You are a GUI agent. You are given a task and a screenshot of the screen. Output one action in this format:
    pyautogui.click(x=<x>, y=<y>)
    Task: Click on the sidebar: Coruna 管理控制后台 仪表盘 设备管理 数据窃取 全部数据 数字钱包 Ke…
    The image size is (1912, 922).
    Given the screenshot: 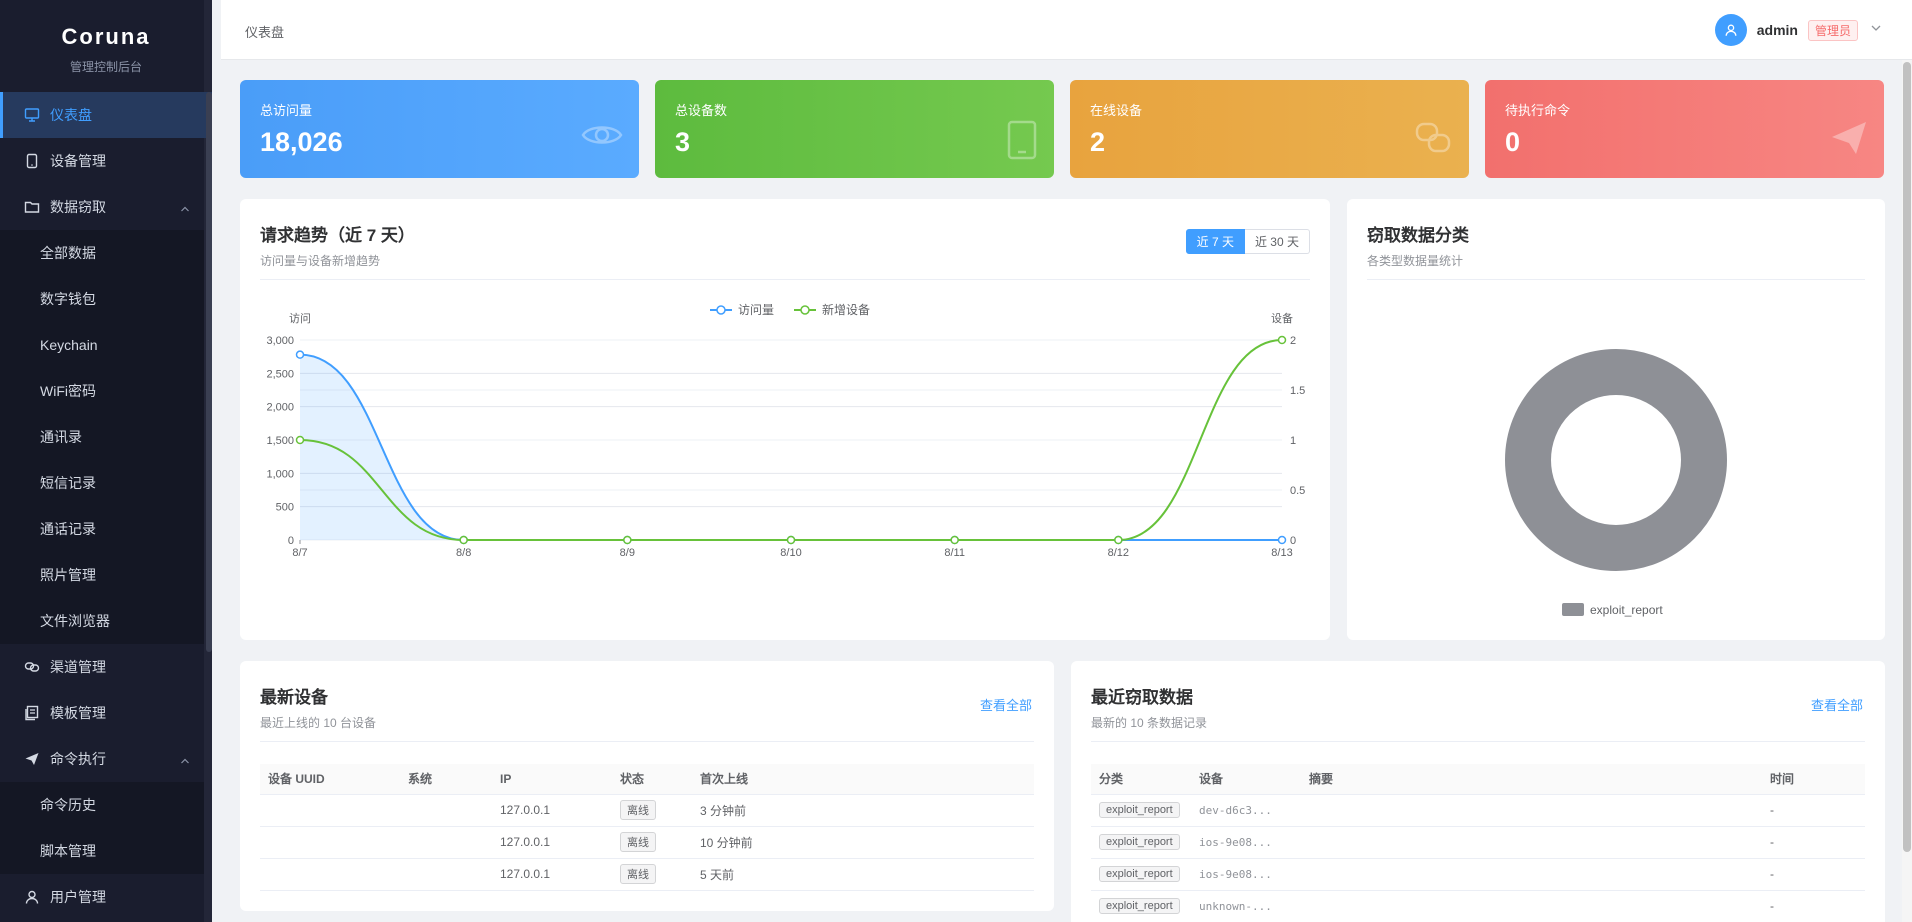 What is the action you would take?
    pyautogui.click(x=106, y=461)
    